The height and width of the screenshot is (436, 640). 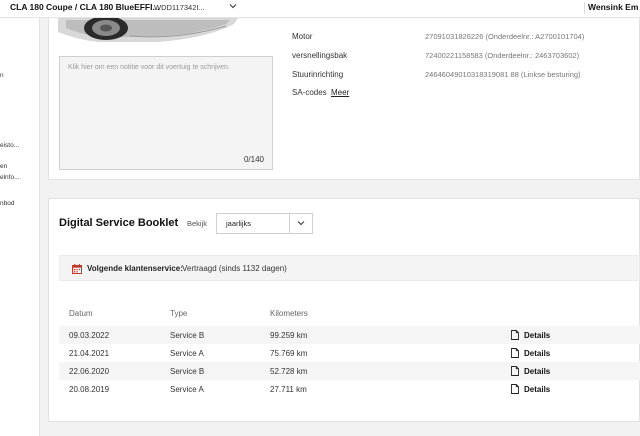 What do you see at coordinates (81, 313) in the screenshot?
I see `column-header-date: Datum` at bounding box center [81, 313].